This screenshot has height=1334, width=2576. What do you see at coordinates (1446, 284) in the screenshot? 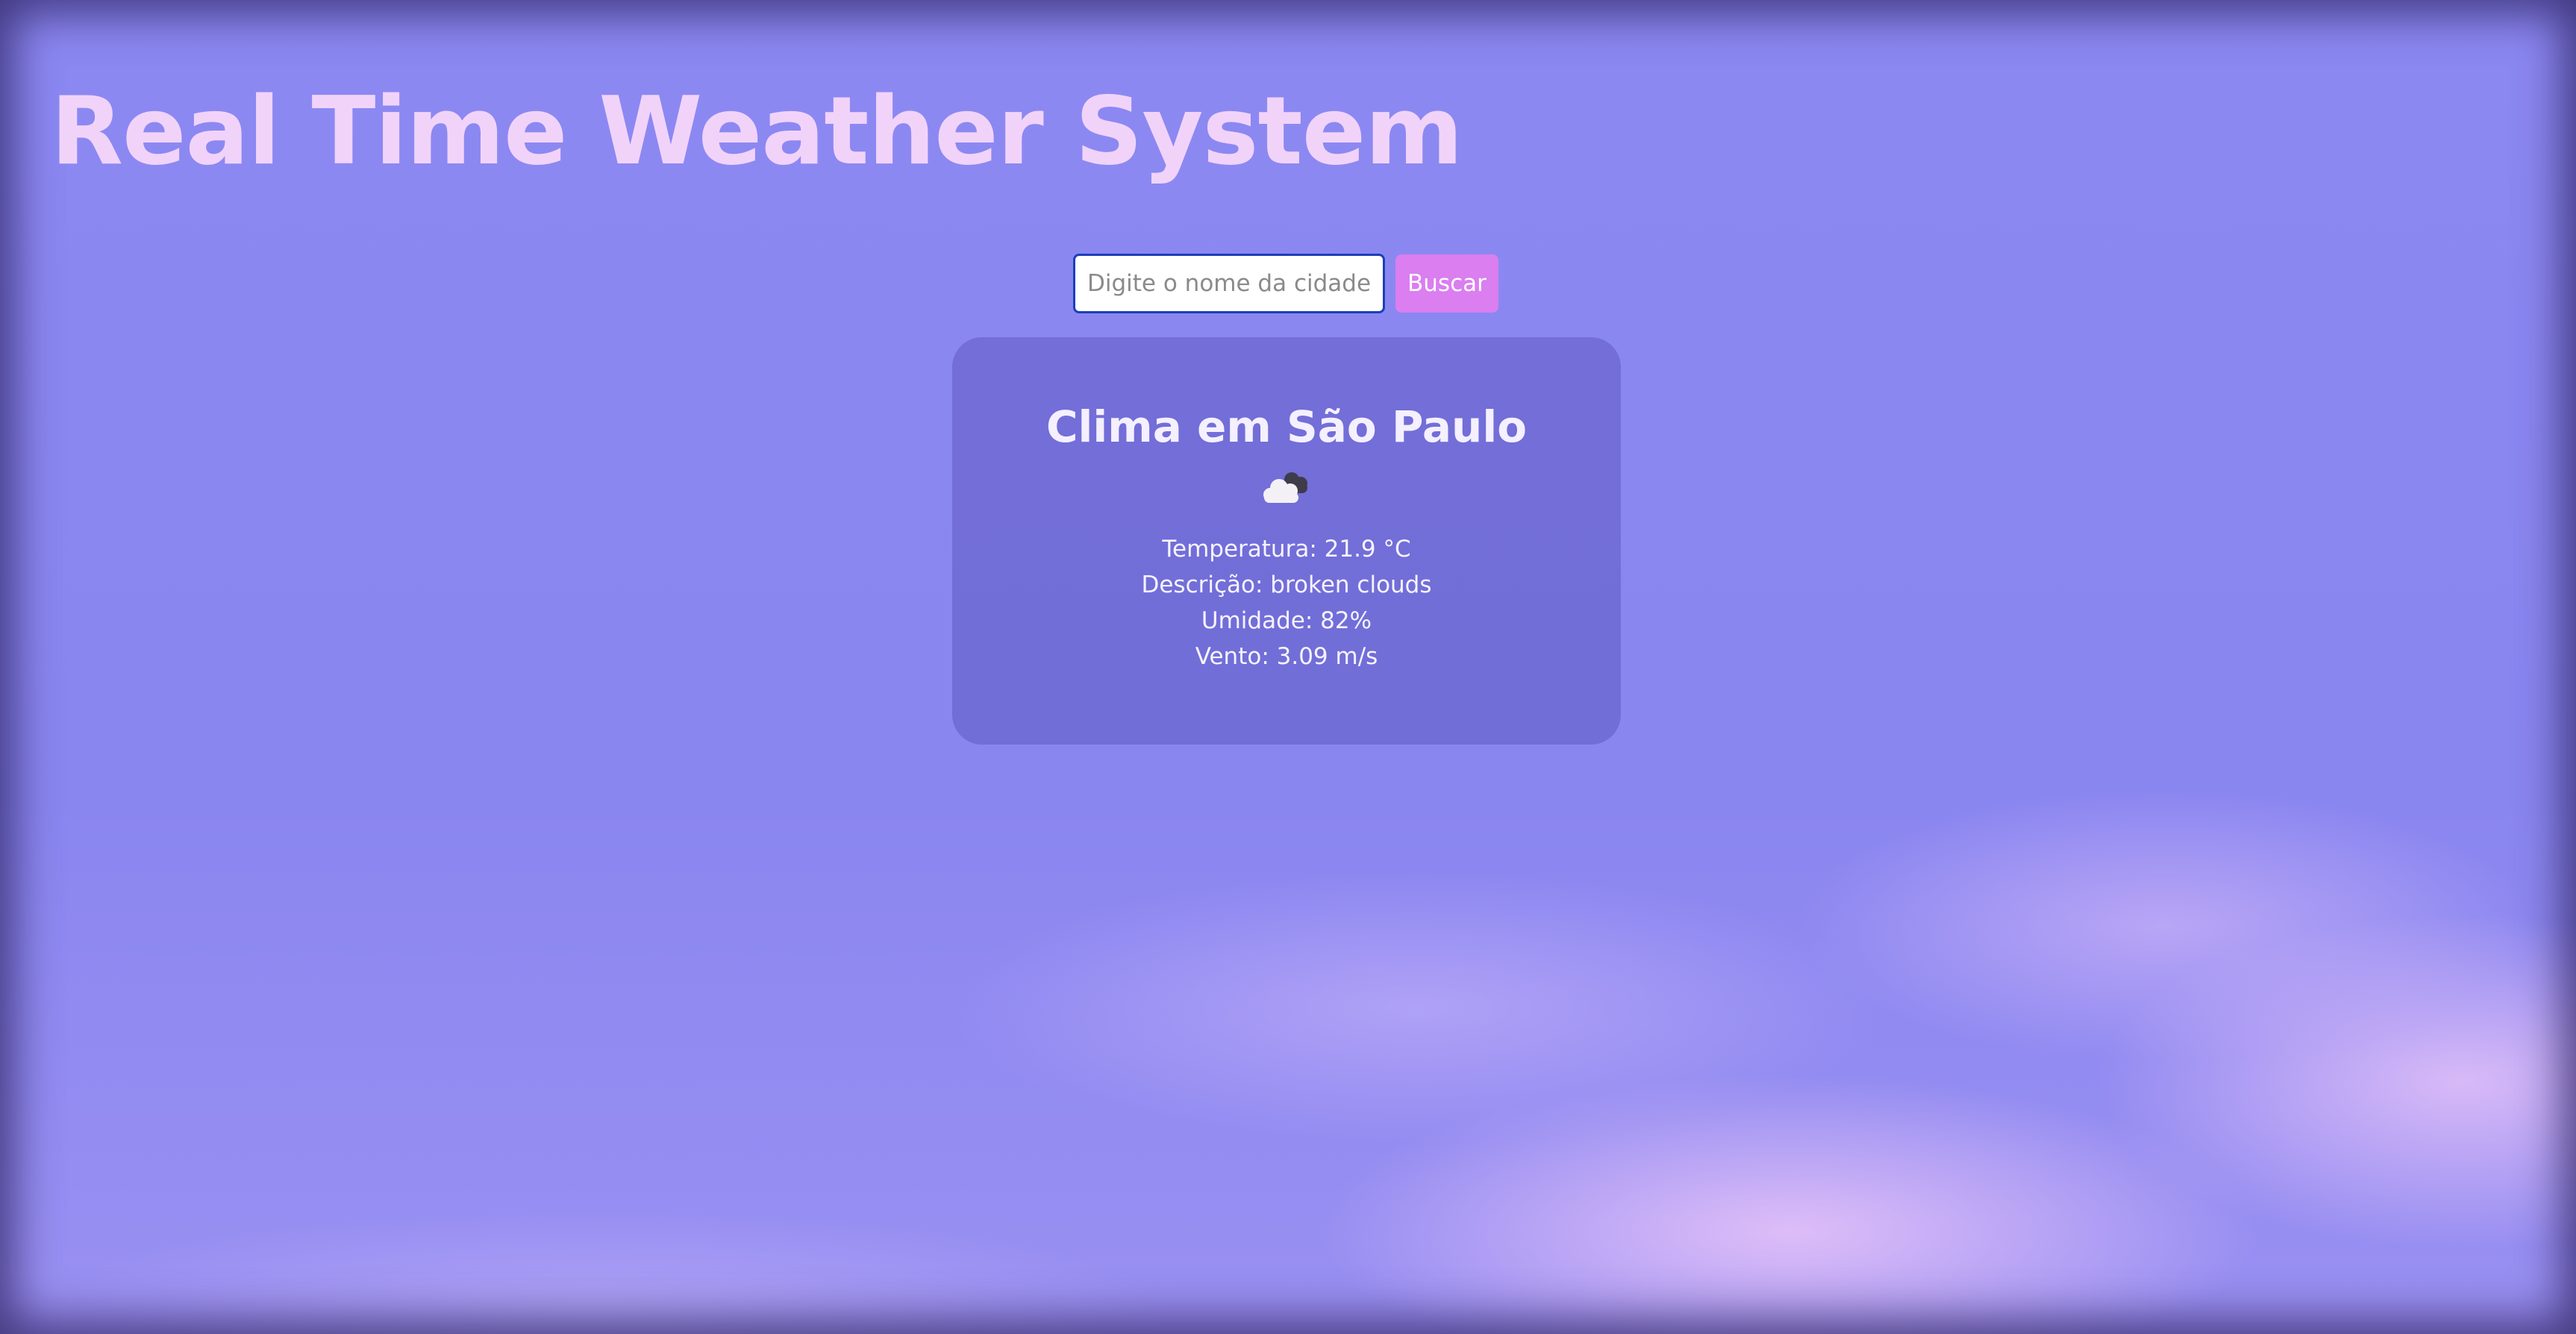
I see `search-button: Buscar` at bounding box center [1446, 284].